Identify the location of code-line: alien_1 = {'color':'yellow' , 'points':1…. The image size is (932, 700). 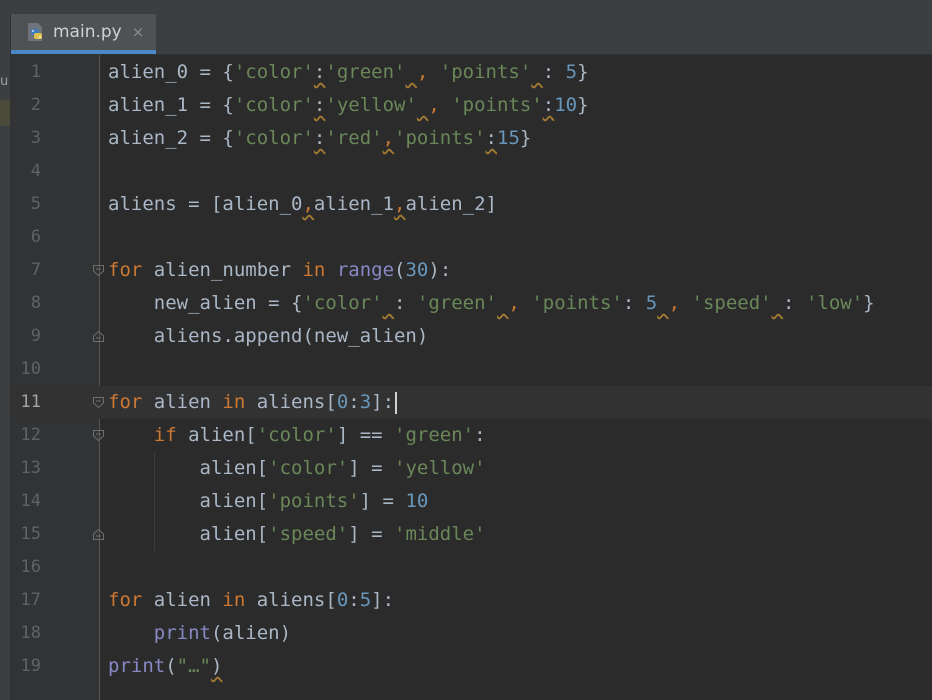
(348, 105).